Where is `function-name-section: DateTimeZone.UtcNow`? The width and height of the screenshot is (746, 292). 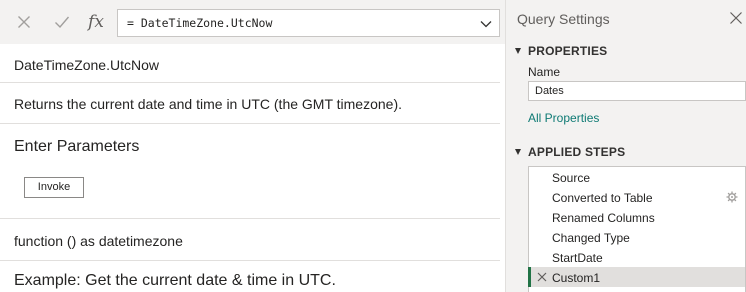
function-name-section: DateTimeZone.UtcNow is located at coordinates (250, 63).